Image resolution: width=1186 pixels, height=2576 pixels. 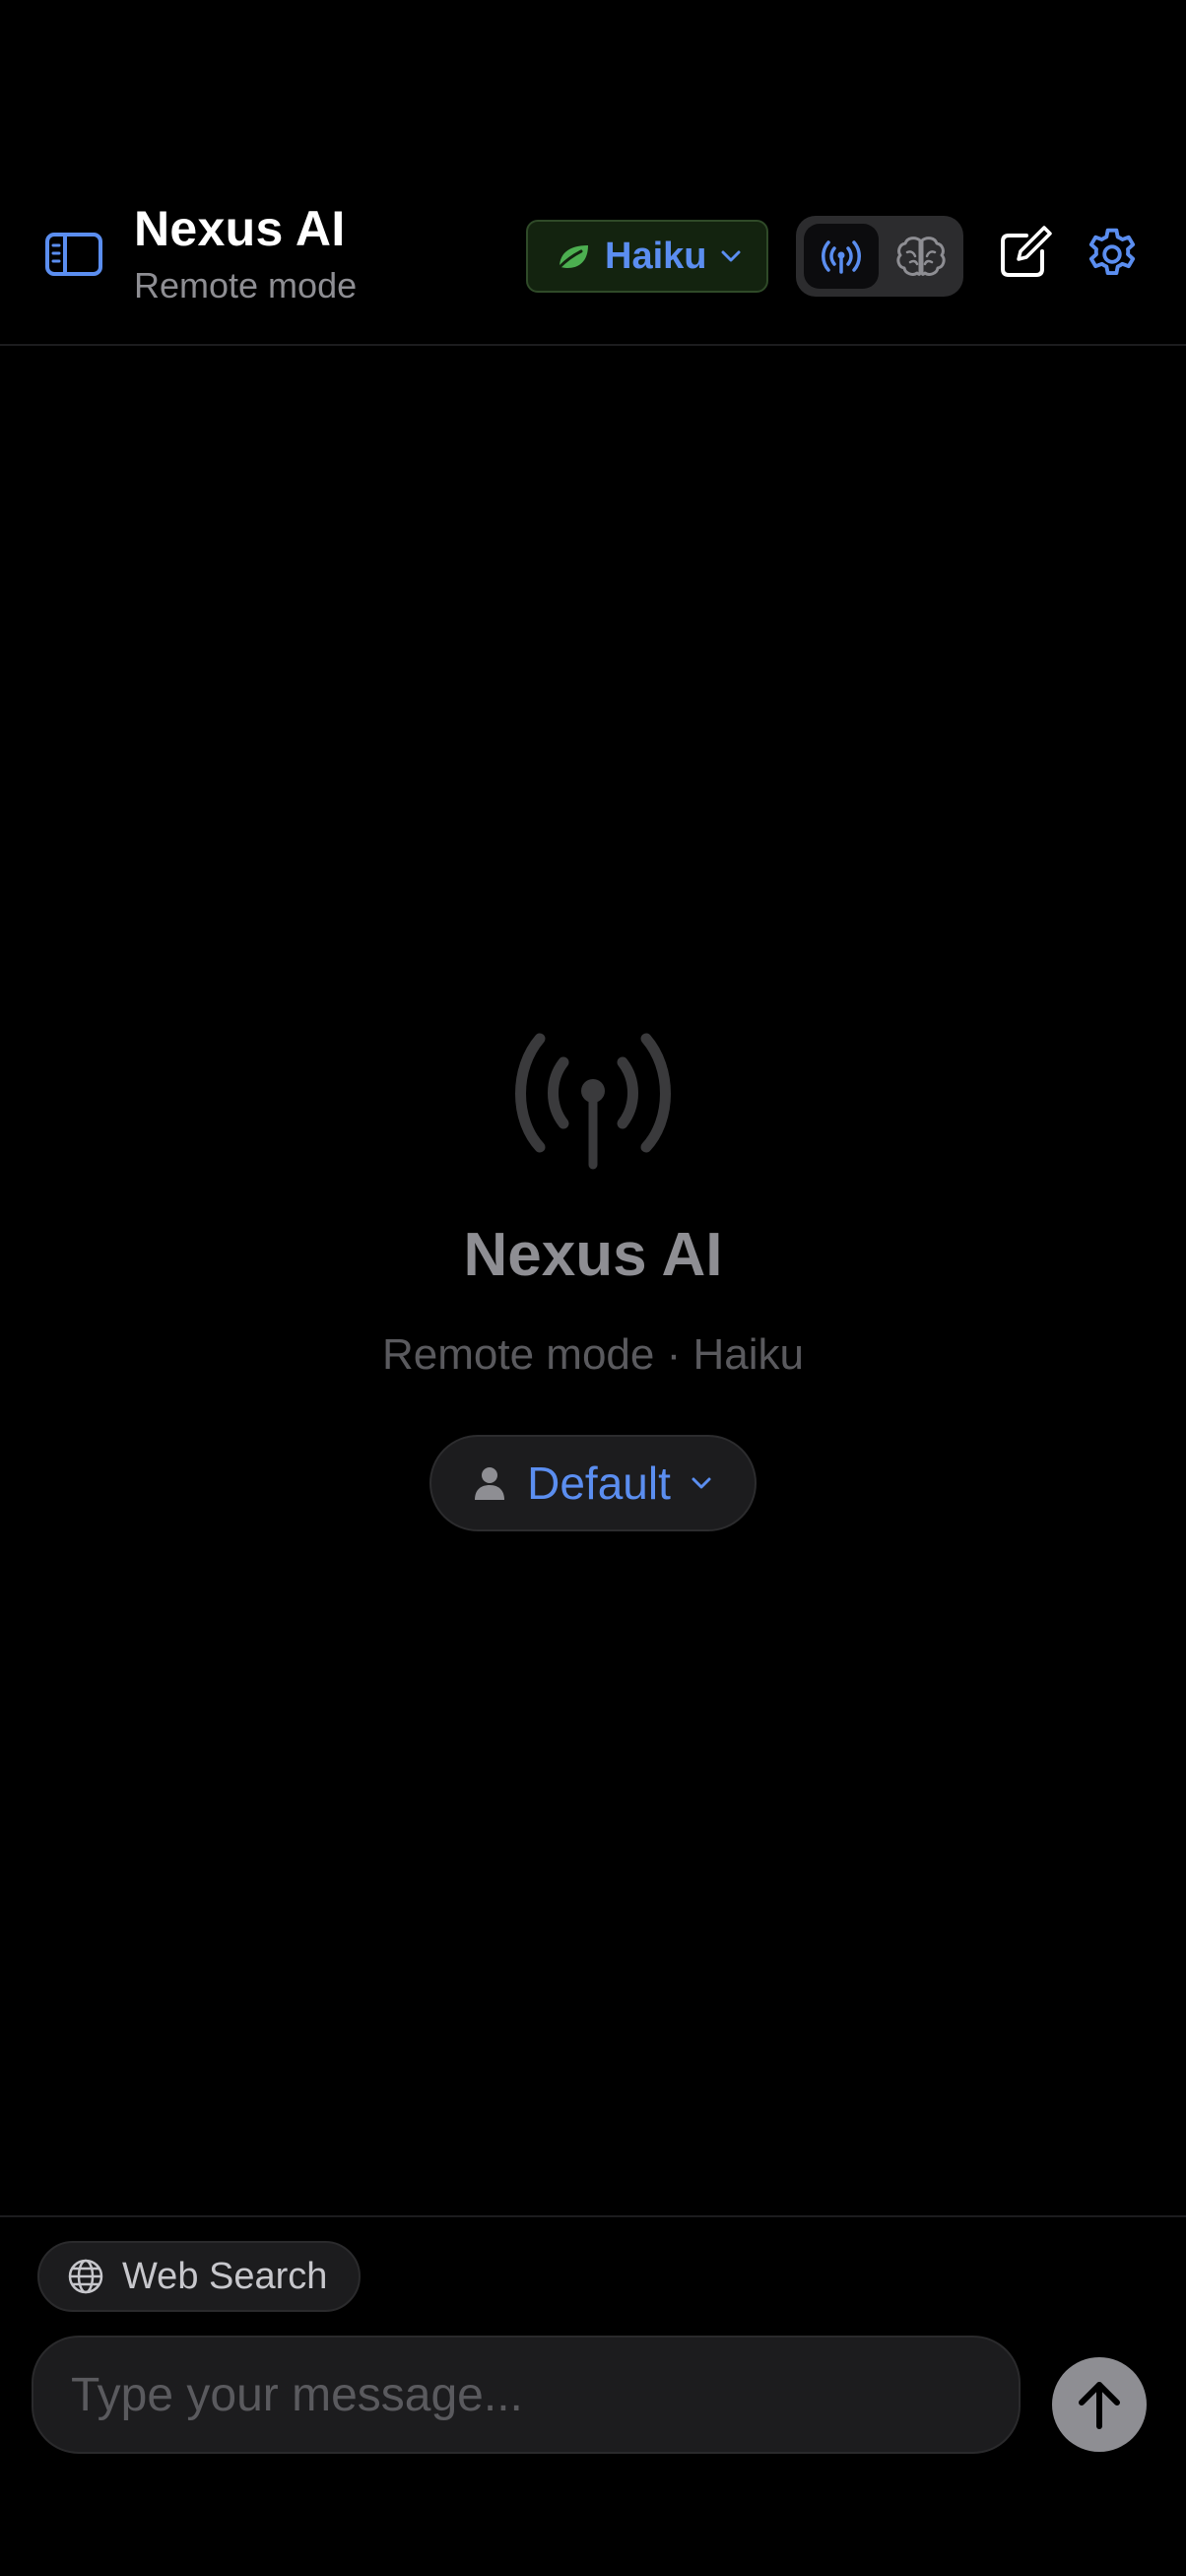 What do you see at coordinates (225, 2276) in the screenshot?
I see `web-search-label: Web Search` at bounding box center [225, 2276].